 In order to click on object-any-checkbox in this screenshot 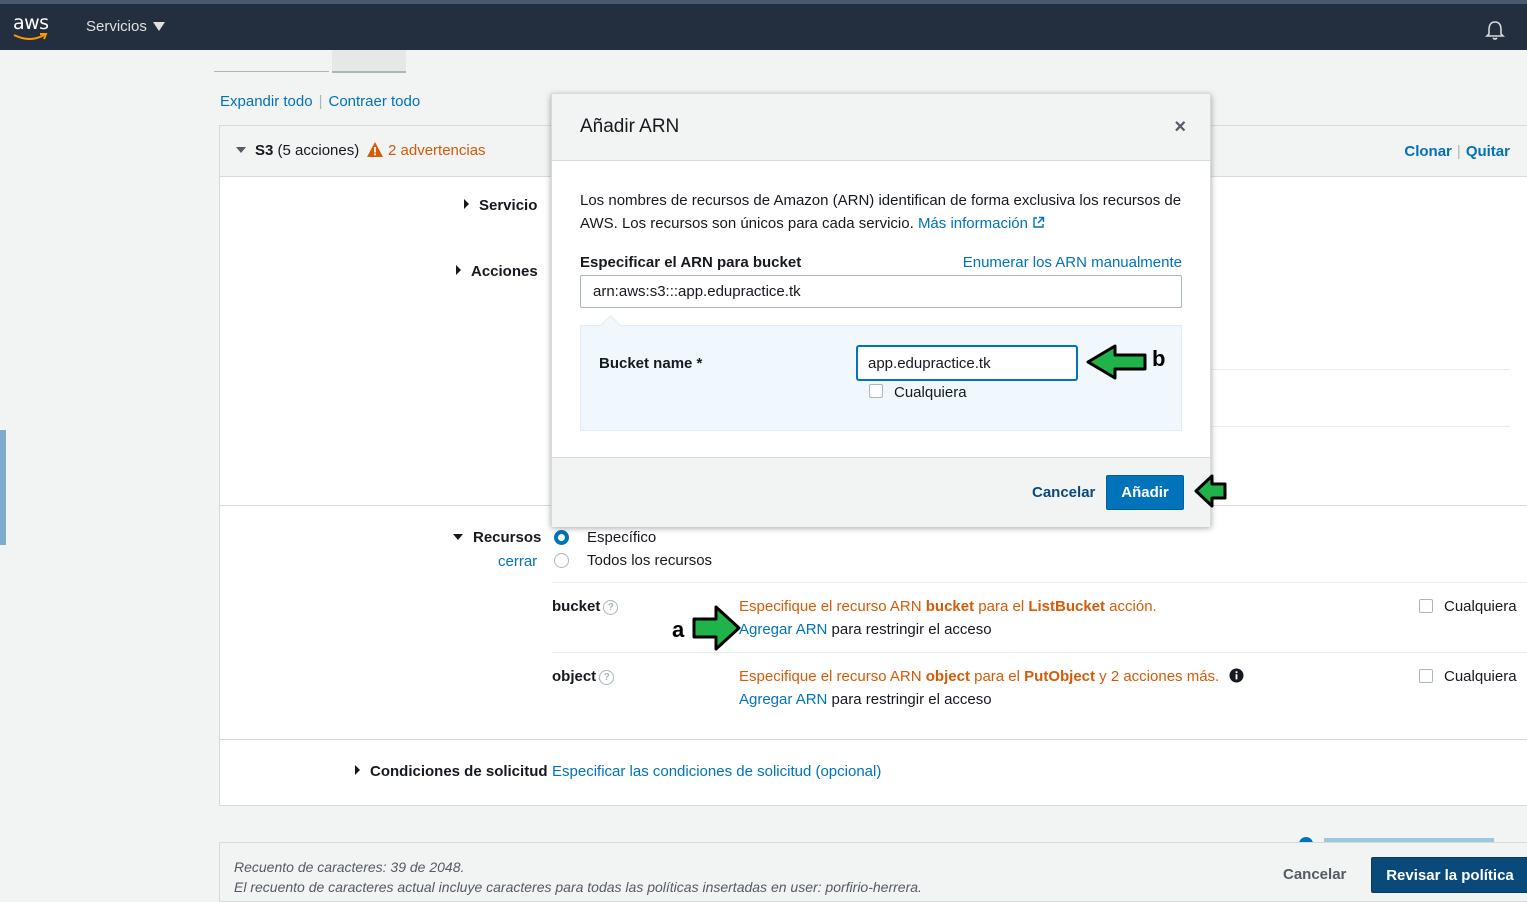, I will do `click(1426, 676)`.